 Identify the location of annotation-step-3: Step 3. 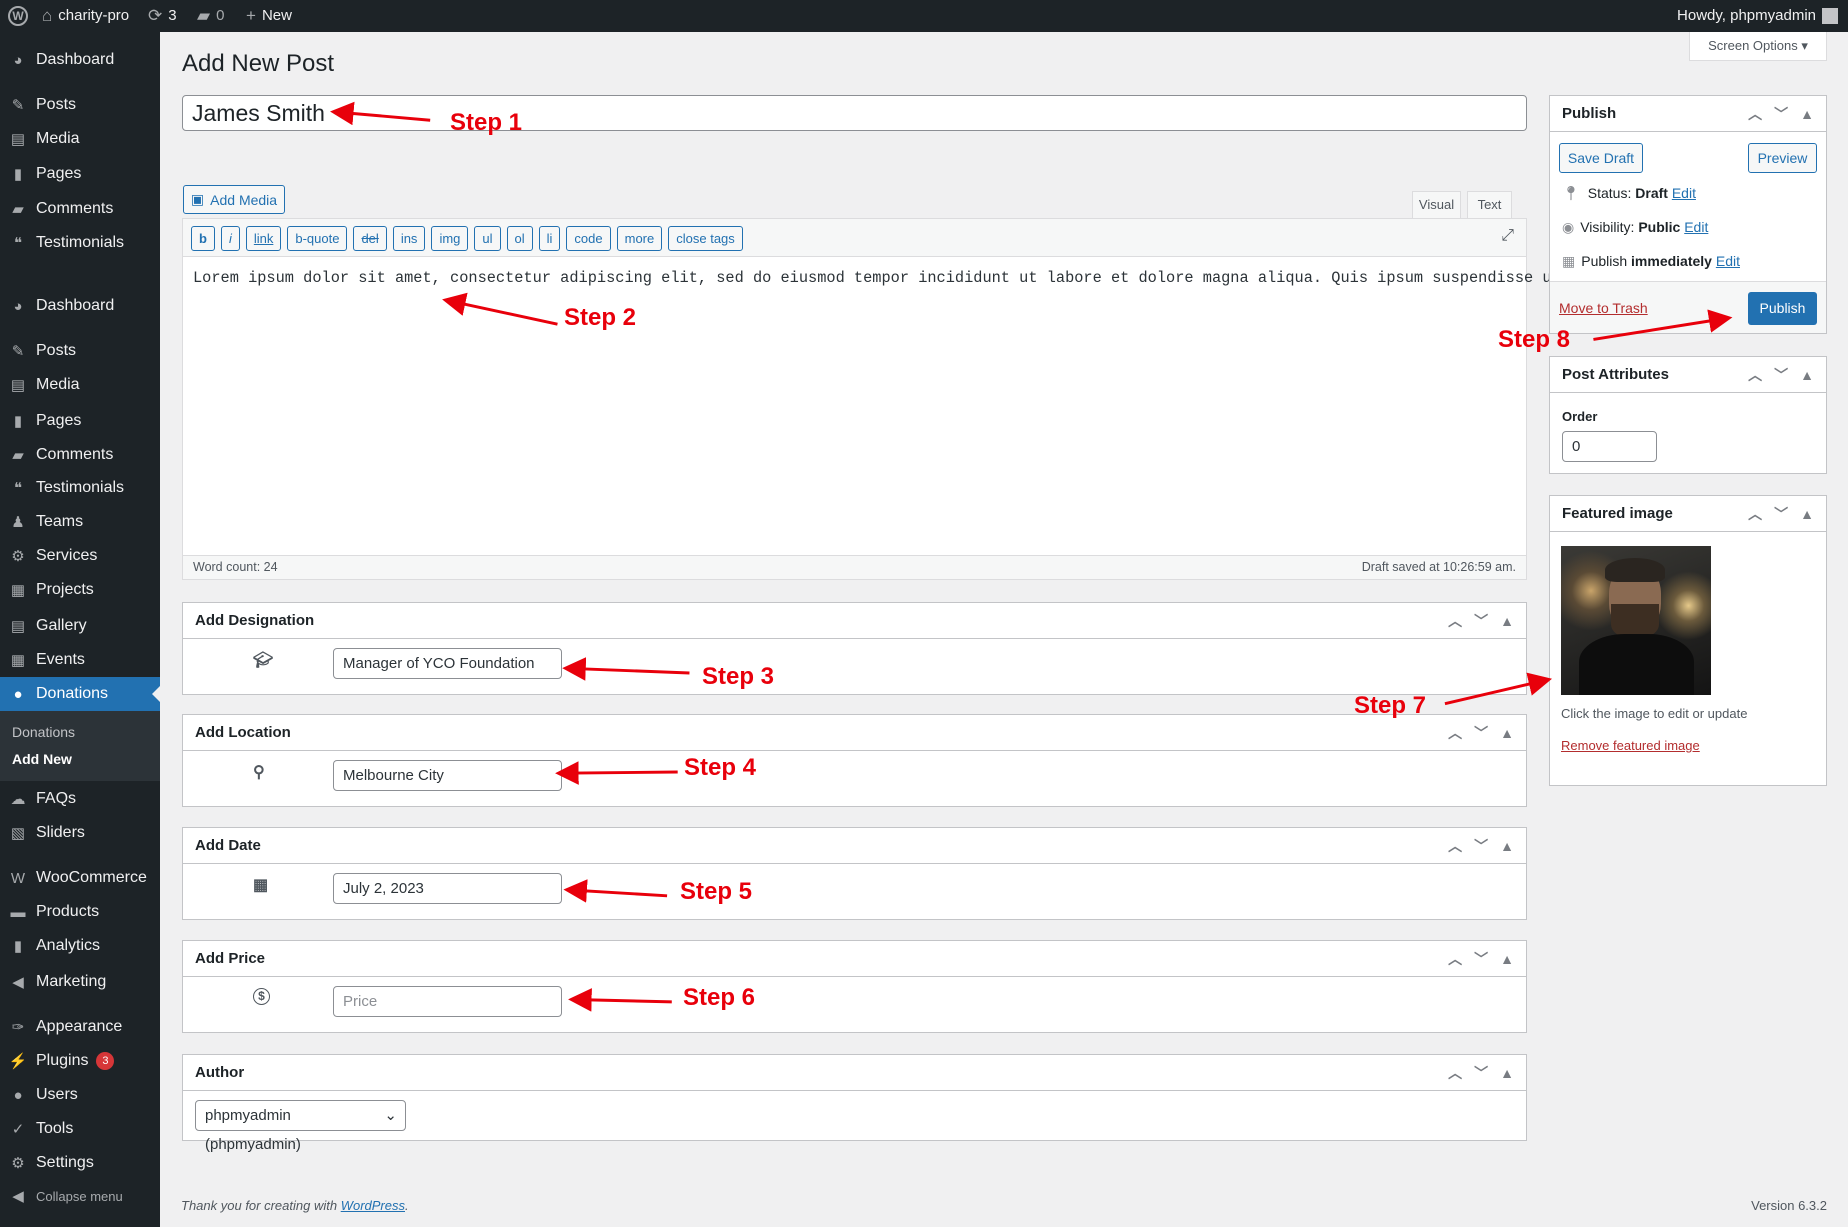
(738, 676).